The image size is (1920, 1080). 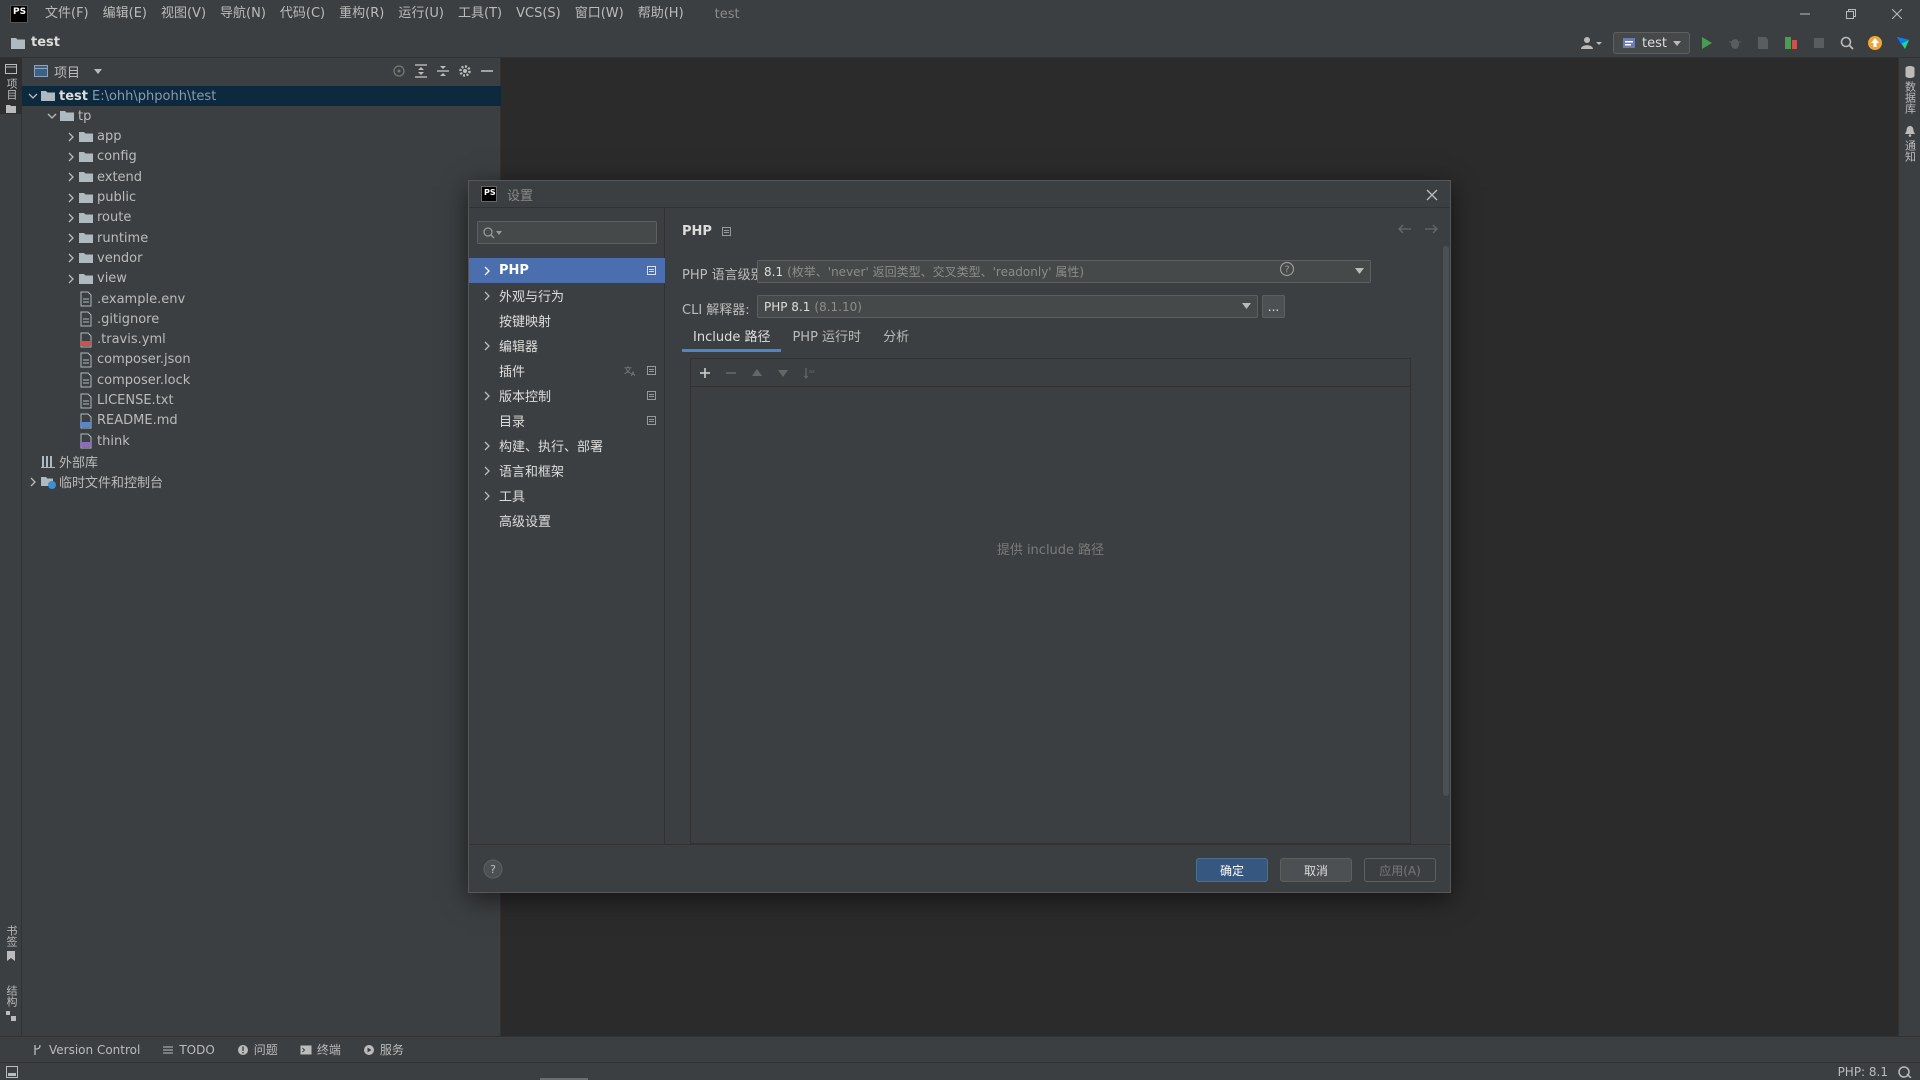 What do you see at coordinates (1405, 229) in the screenshot?
I see `arrow-left-icon` at bounding box center [1405, 229].